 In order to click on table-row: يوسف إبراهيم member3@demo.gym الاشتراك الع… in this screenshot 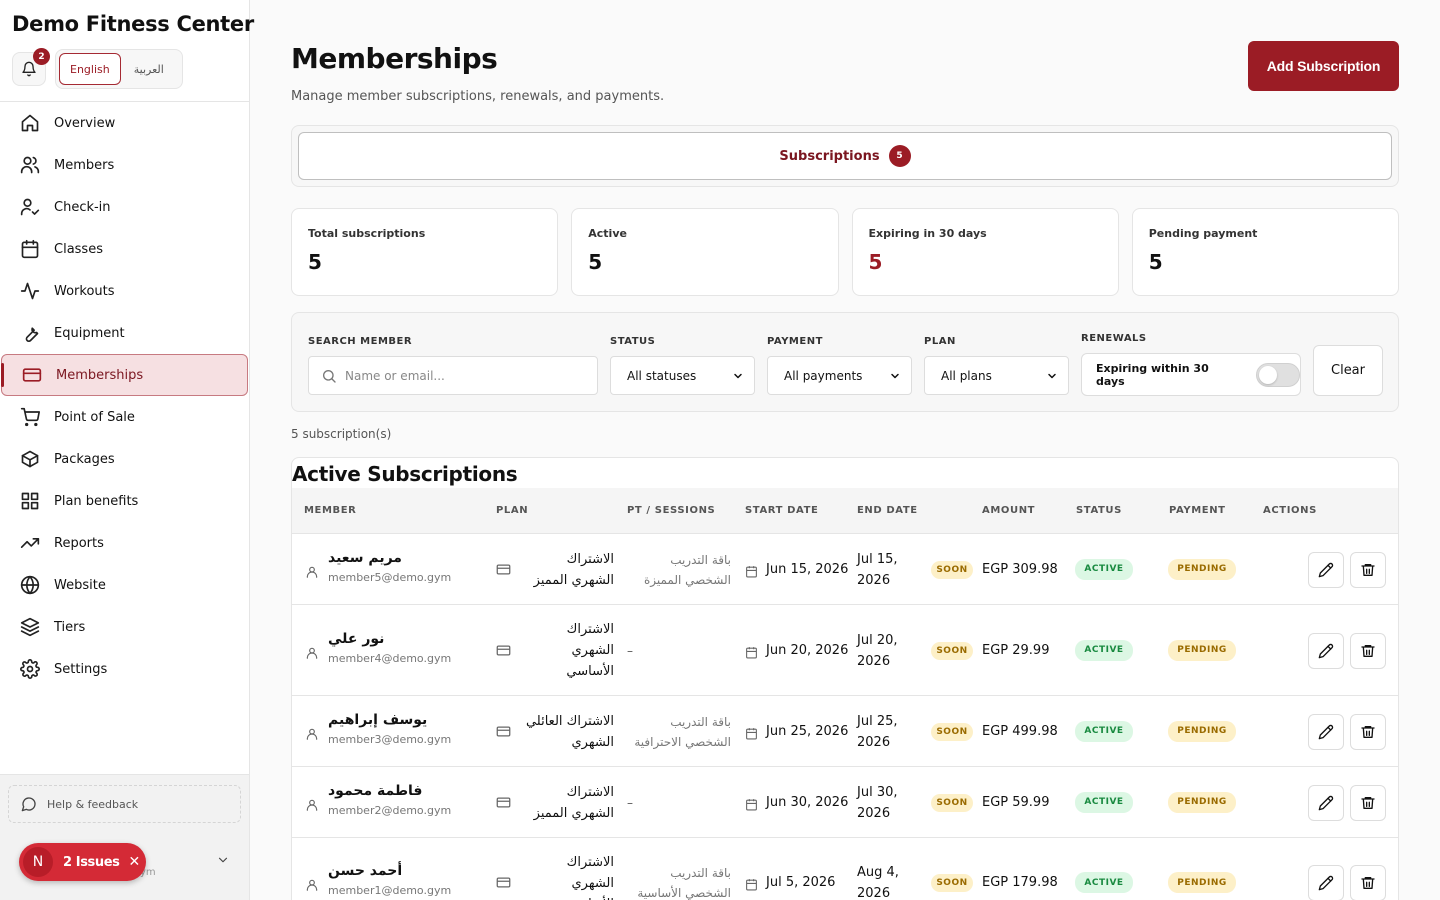, I will do `click(845, 731)`.